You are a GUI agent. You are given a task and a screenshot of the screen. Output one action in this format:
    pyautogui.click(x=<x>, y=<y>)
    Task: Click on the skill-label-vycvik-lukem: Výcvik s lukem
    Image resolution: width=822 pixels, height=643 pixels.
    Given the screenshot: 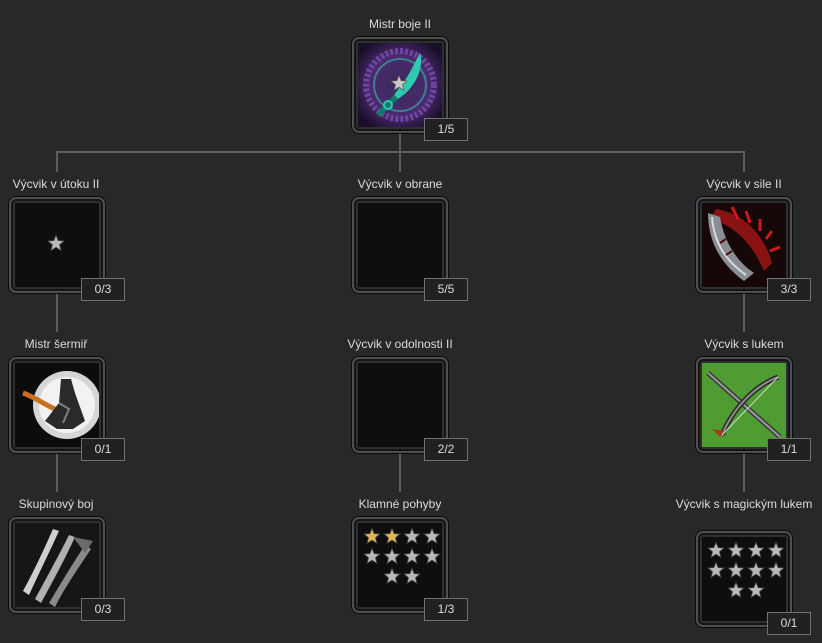 What is the action you would take?
    pyautogui.click(x=744, y=344)
    